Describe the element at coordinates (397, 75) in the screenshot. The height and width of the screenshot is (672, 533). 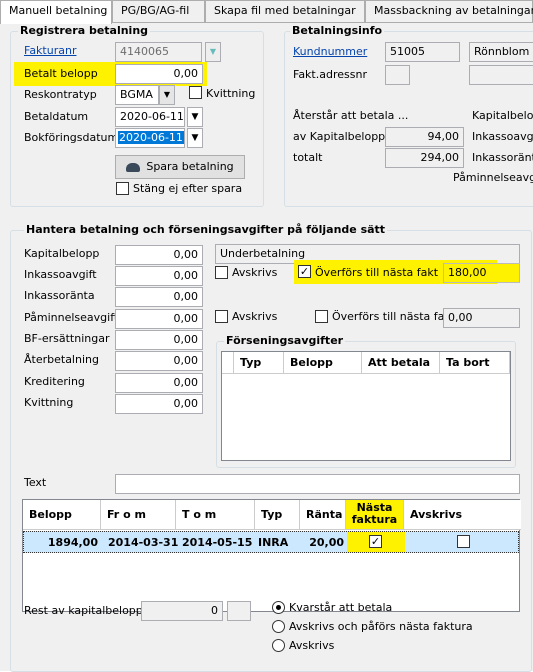
I see `fakt-adressnr-field` at that location.